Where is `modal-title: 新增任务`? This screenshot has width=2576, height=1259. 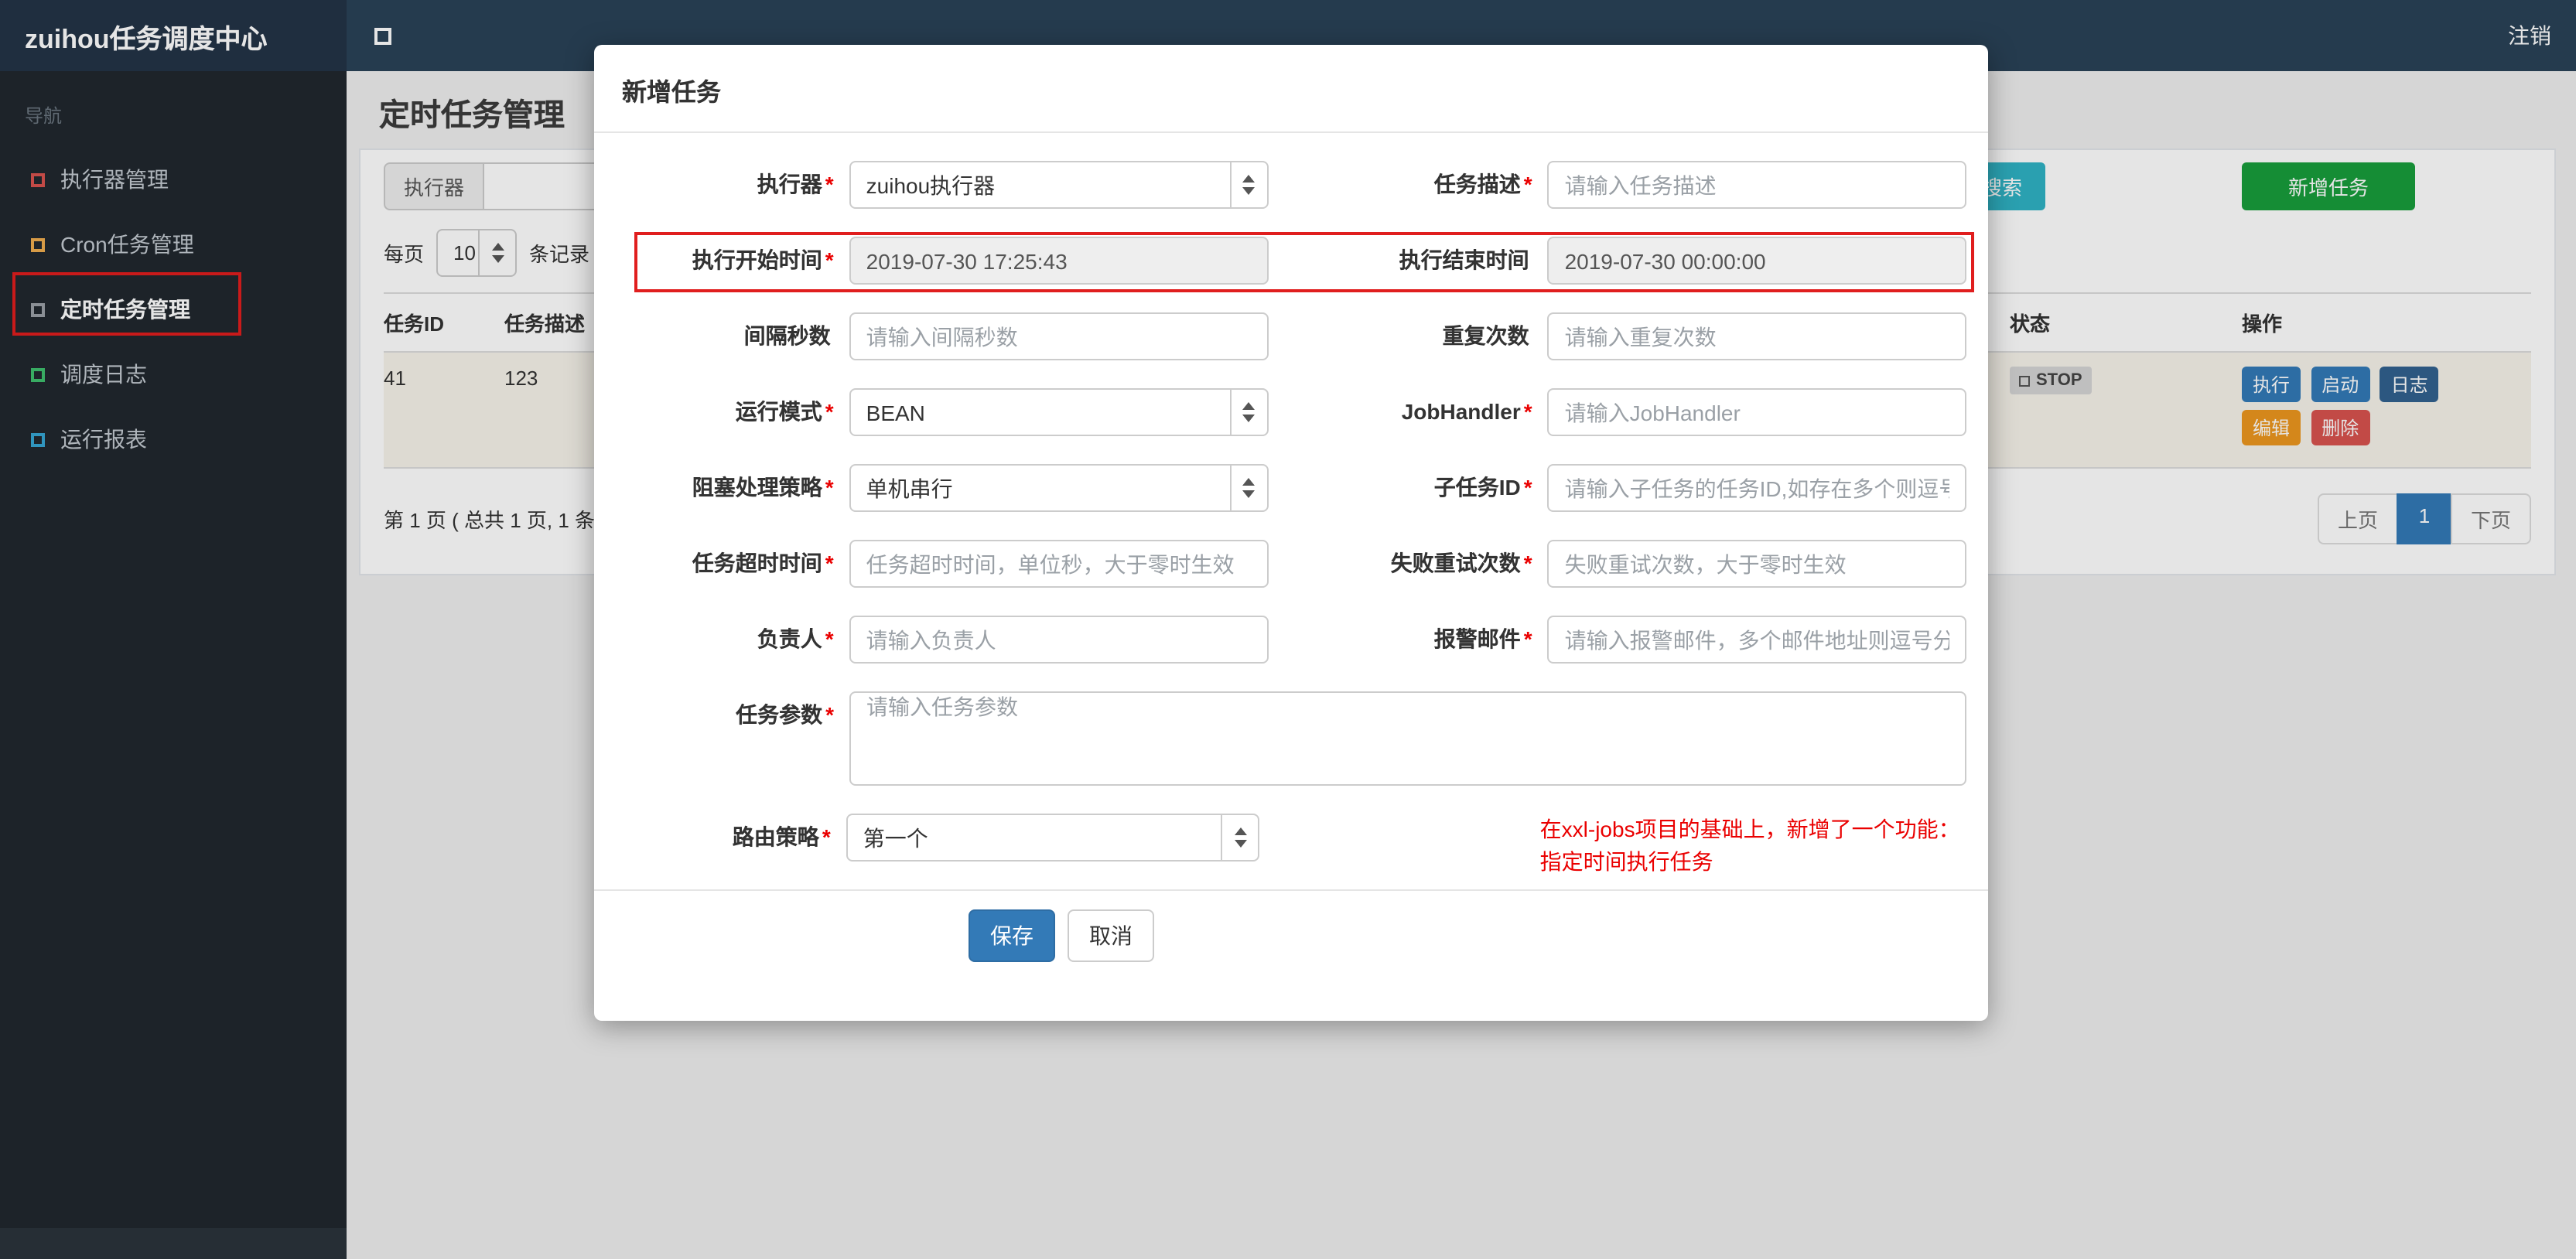
modal-title: 新增任务 is located at coordinates (672, 93).